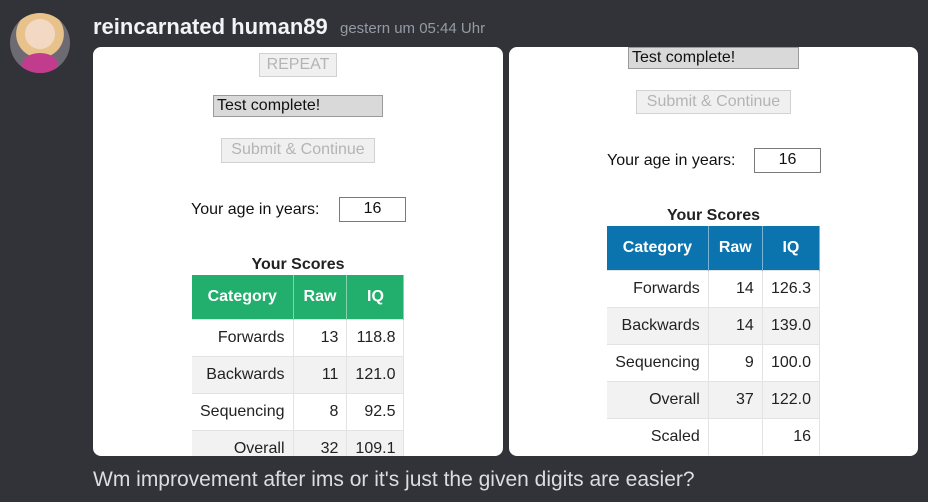 The width and height of the screenshot is (928, 502). Describe the element at coordinates (320, 412) in the screenshot. I see `raw-cell: 8` at that location.